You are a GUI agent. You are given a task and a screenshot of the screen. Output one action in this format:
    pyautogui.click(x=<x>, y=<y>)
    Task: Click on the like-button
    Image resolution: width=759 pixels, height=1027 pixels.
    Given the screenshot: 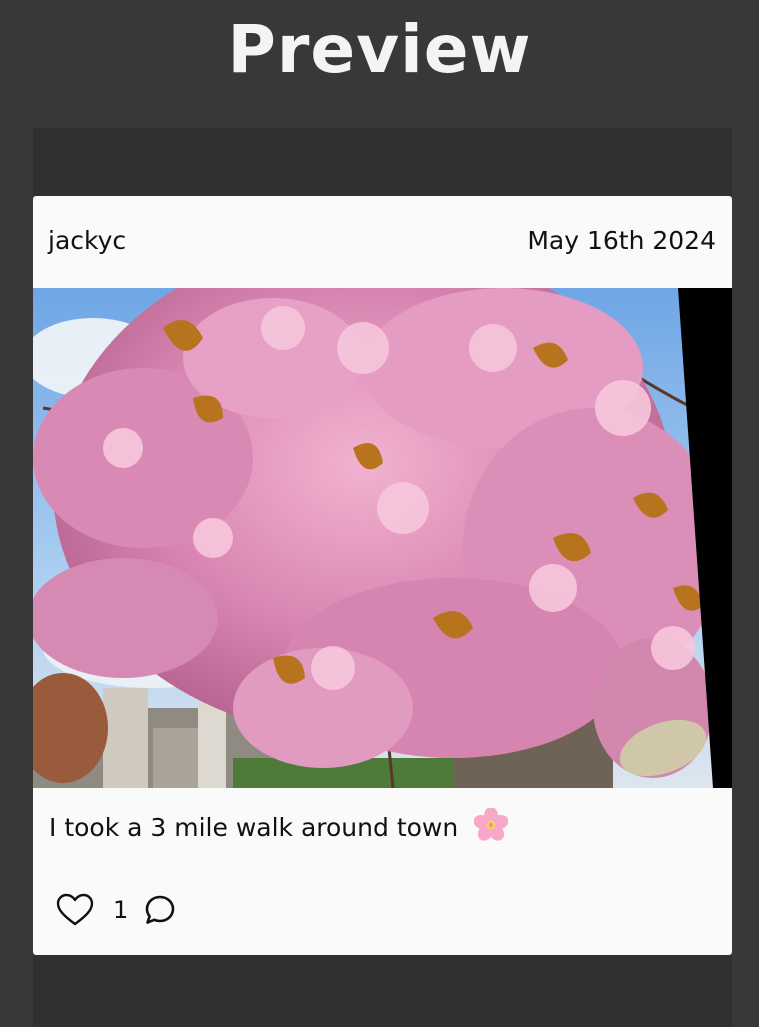 What is the action you would take?
    pyautogui.click(x=75, y=910)
    